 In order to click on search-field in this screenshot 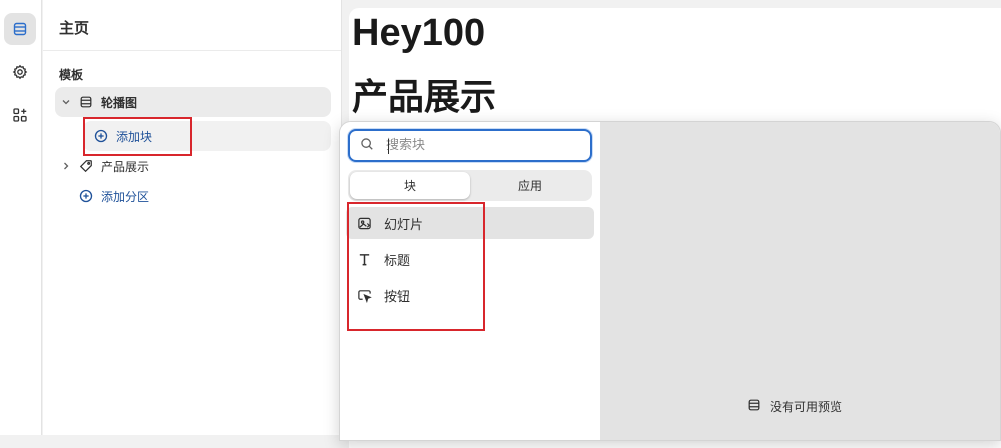, I will do `click(470, 145)`.